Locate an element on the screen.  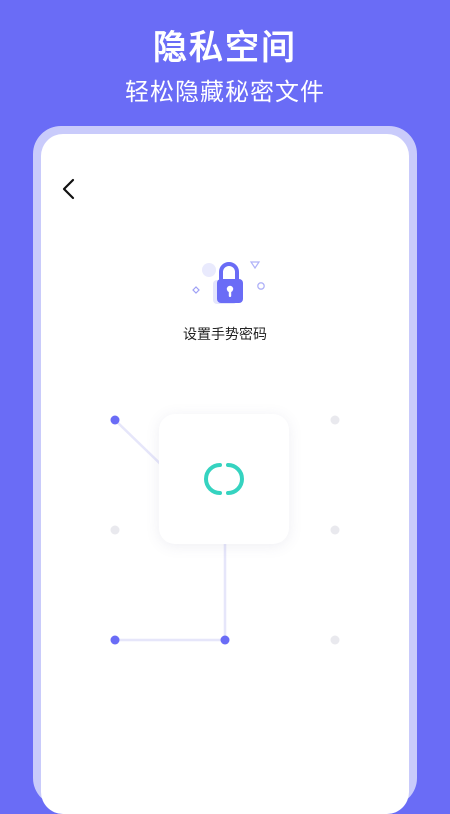
triangle-icon is located at coordinates (255, 265).